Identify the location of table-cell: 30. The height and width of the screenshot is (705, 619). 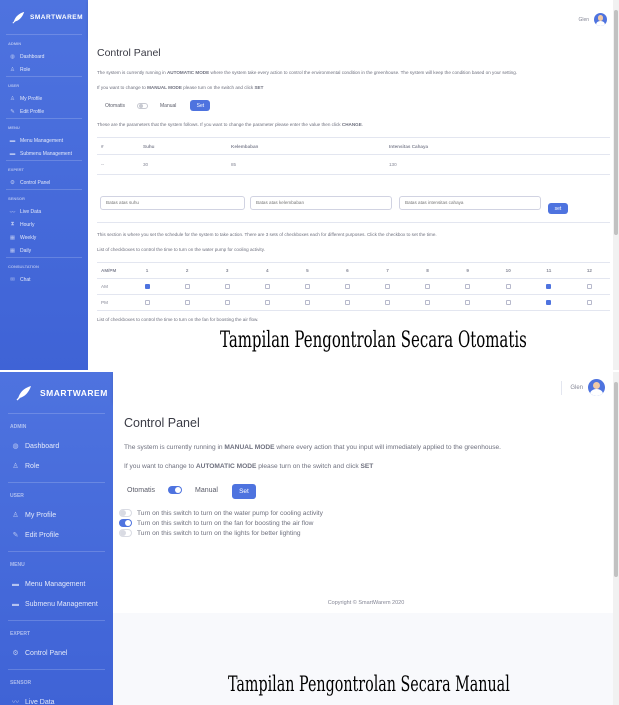
(183, 164).